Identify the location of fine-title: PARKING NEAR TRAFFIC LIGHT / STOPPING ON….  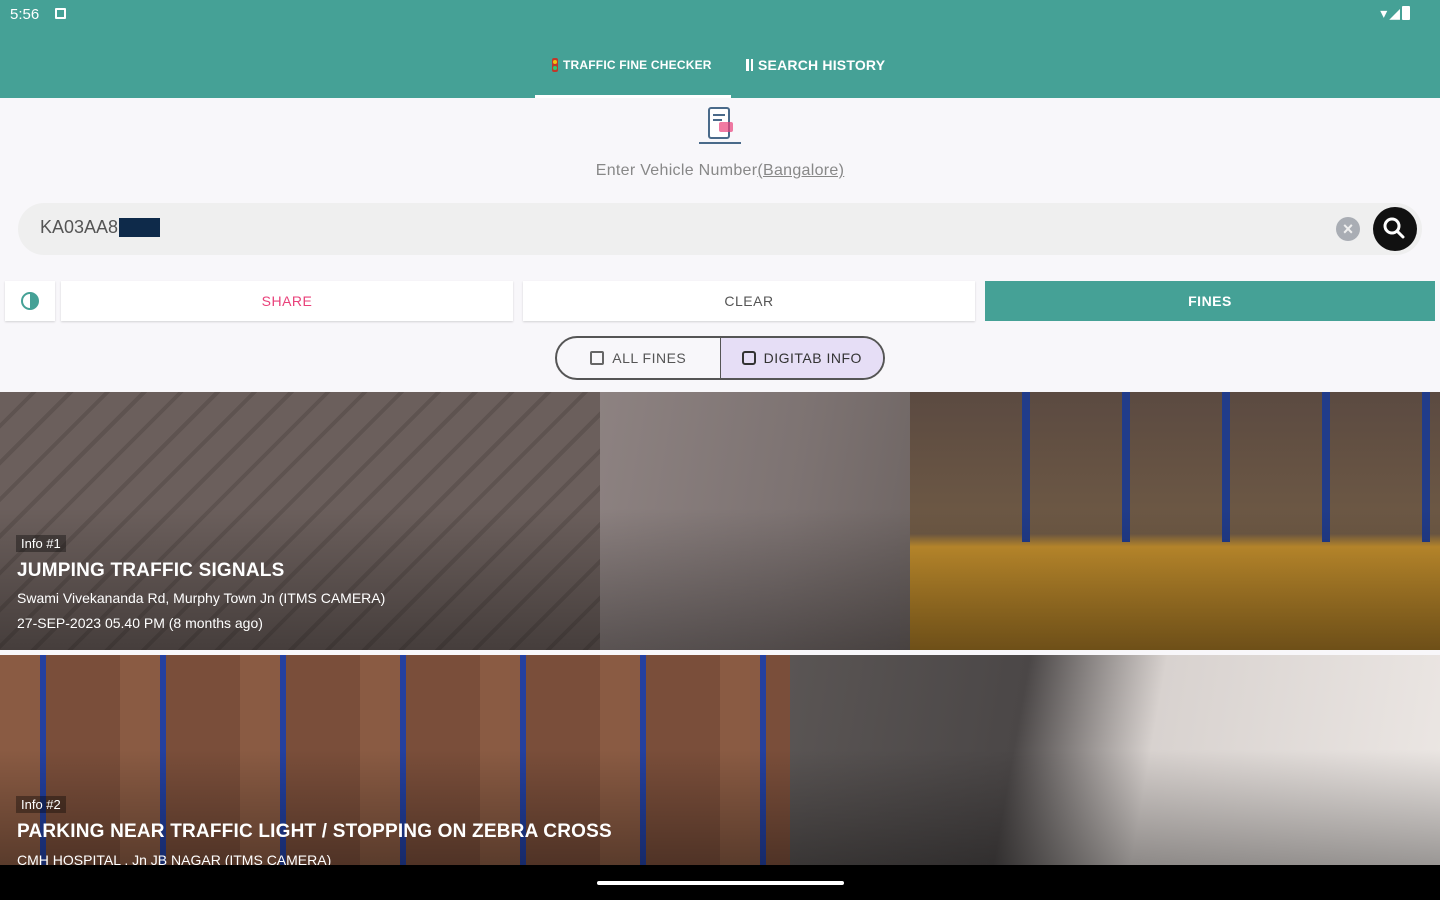
(314, 831).